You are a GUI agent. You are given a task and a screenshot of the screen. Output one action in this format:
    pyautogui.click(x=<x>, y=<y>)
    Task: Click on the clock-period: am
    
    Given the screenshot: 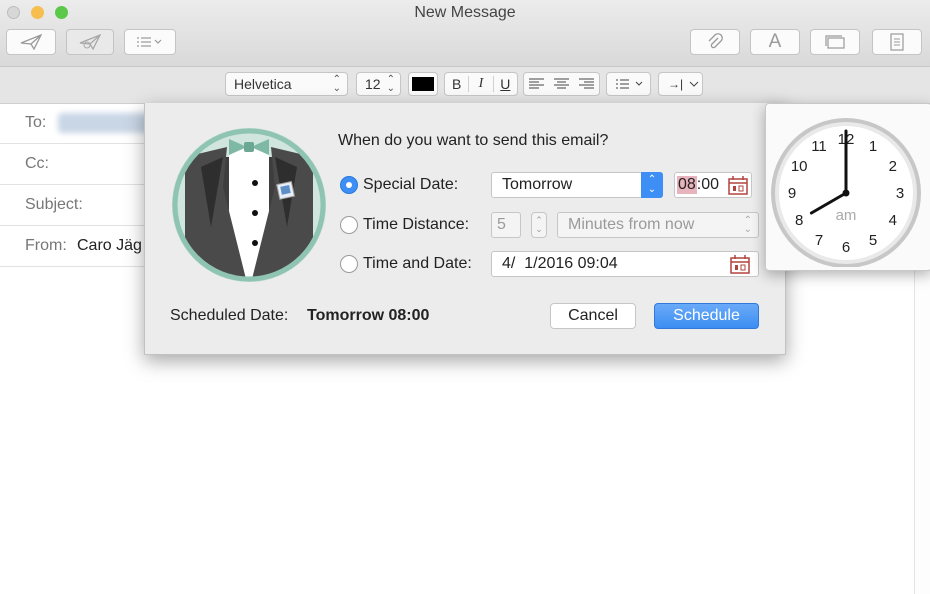 What is the action you would take?
    pyautogui.click(x=846, y=215)
    